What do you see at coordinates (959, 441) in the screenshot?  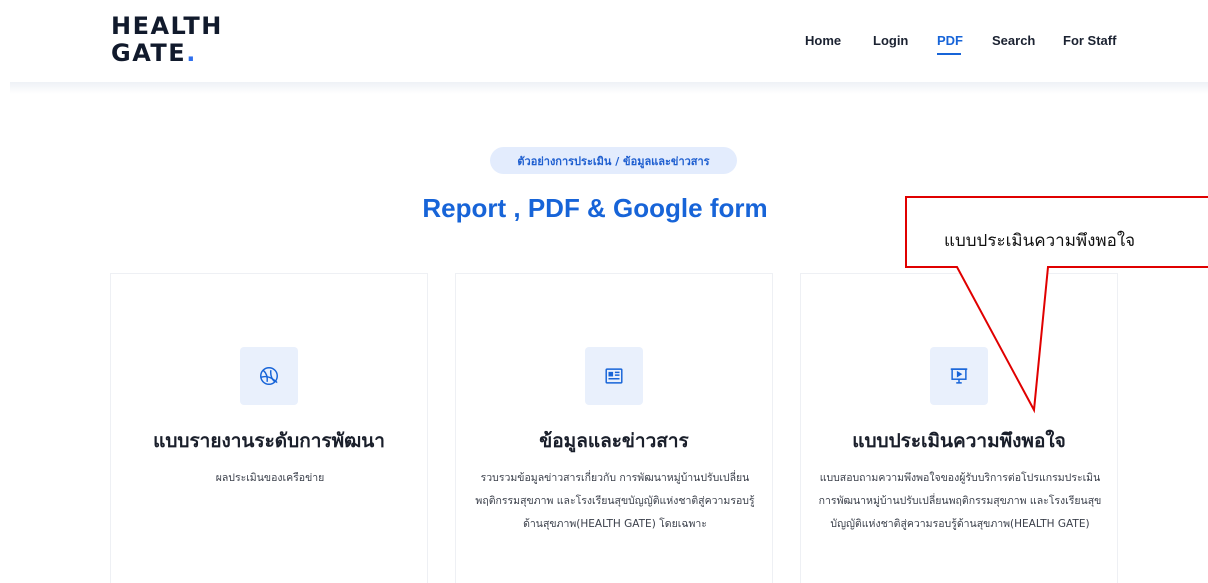 I see `card-title: แบบประเมินความพึงพอใจ` at bounding box center [959, 441].